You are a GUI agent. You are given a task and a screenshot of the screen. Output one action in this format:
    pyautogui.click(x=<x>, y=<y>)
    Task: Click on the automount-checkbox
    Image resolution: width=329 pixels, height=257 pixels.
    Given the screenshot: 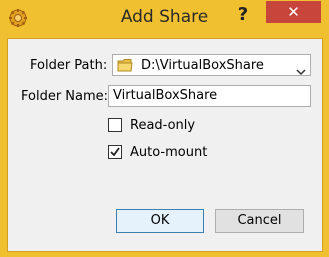 What is the action you would take?
    pyautogui.click(x=115, y=152)
    